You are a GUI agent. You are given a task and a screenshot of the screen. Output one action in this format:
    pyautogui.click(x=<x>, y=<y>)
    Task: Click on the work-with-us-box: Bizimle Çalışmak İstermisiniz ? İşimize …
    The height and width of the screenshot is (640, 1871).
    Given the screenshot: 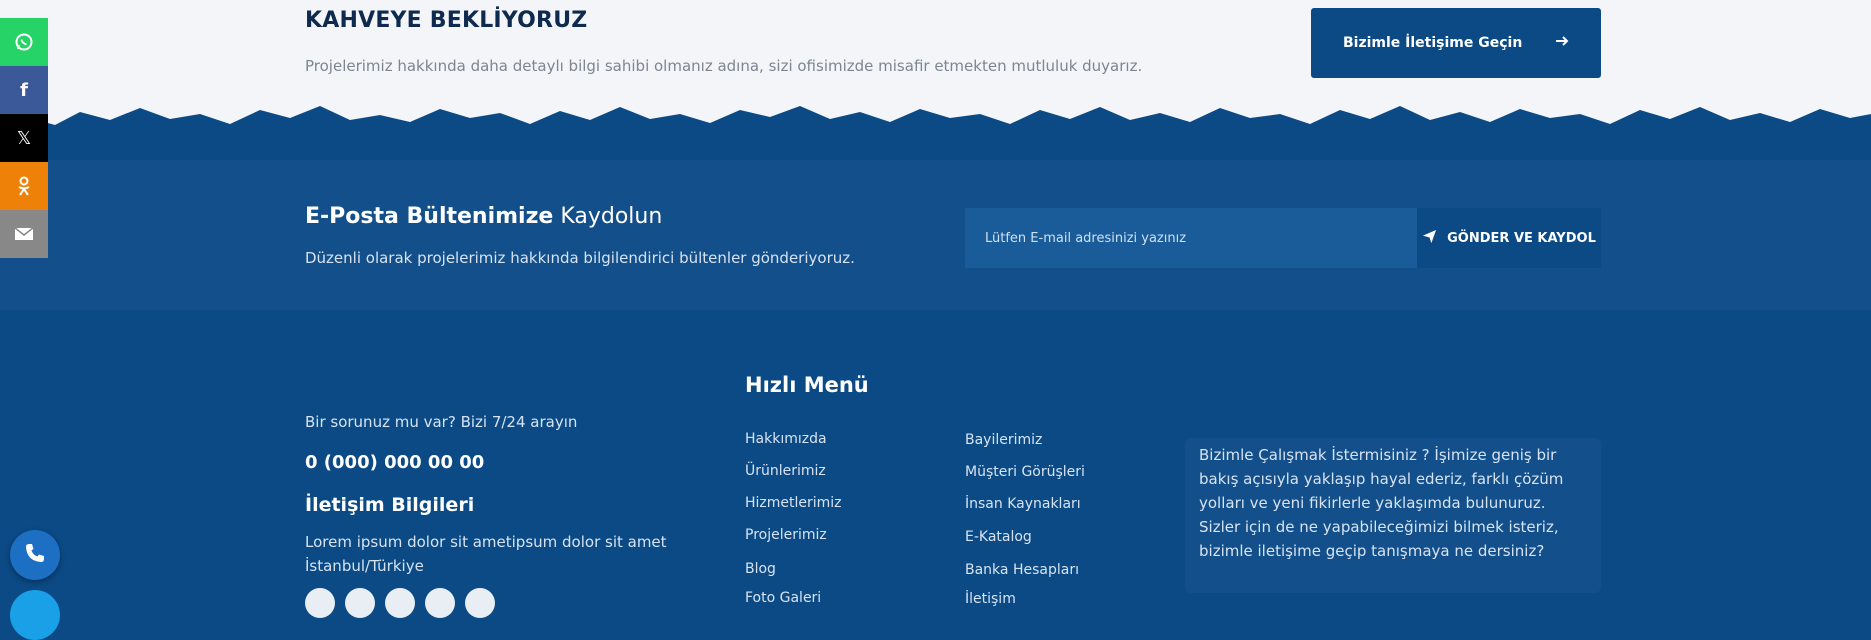 What is the action you would take?
    pyautogui.click(x=1393, y=515)
    